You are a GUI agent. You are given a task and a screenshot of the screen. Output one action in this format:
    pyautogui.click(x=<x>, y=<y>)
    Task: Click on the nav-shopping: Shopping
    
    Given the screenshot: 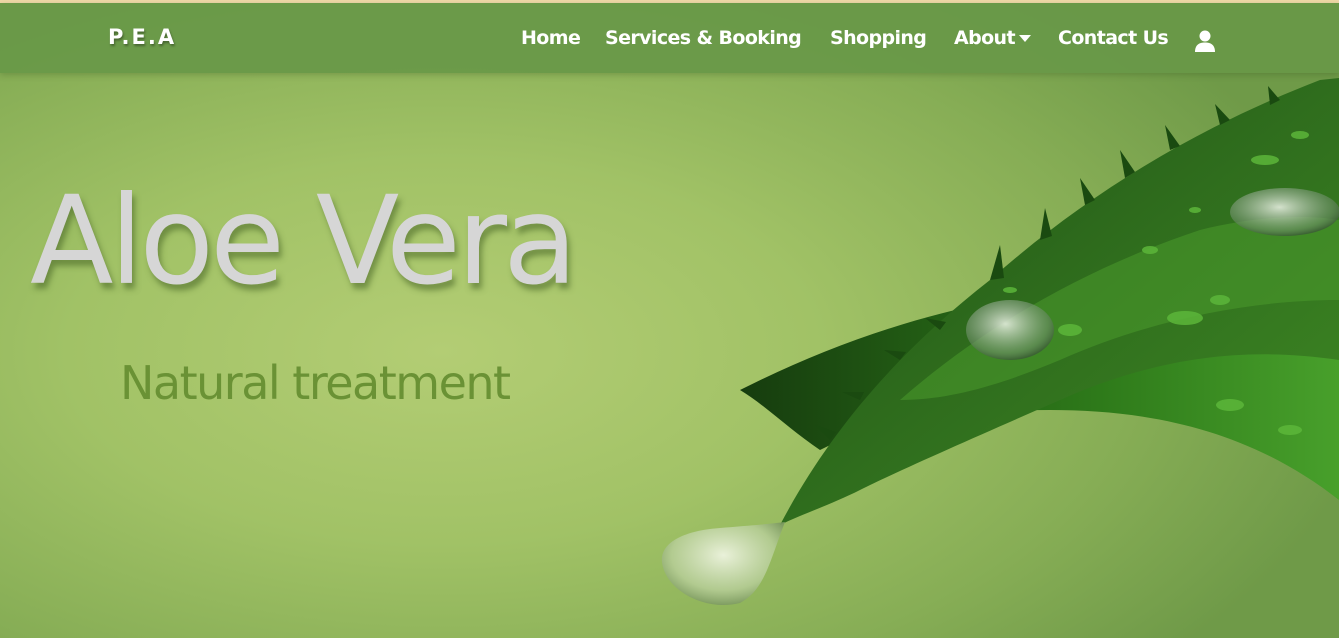 What is the action you would take?
    pyautogui.click(x=878, y=38)
    